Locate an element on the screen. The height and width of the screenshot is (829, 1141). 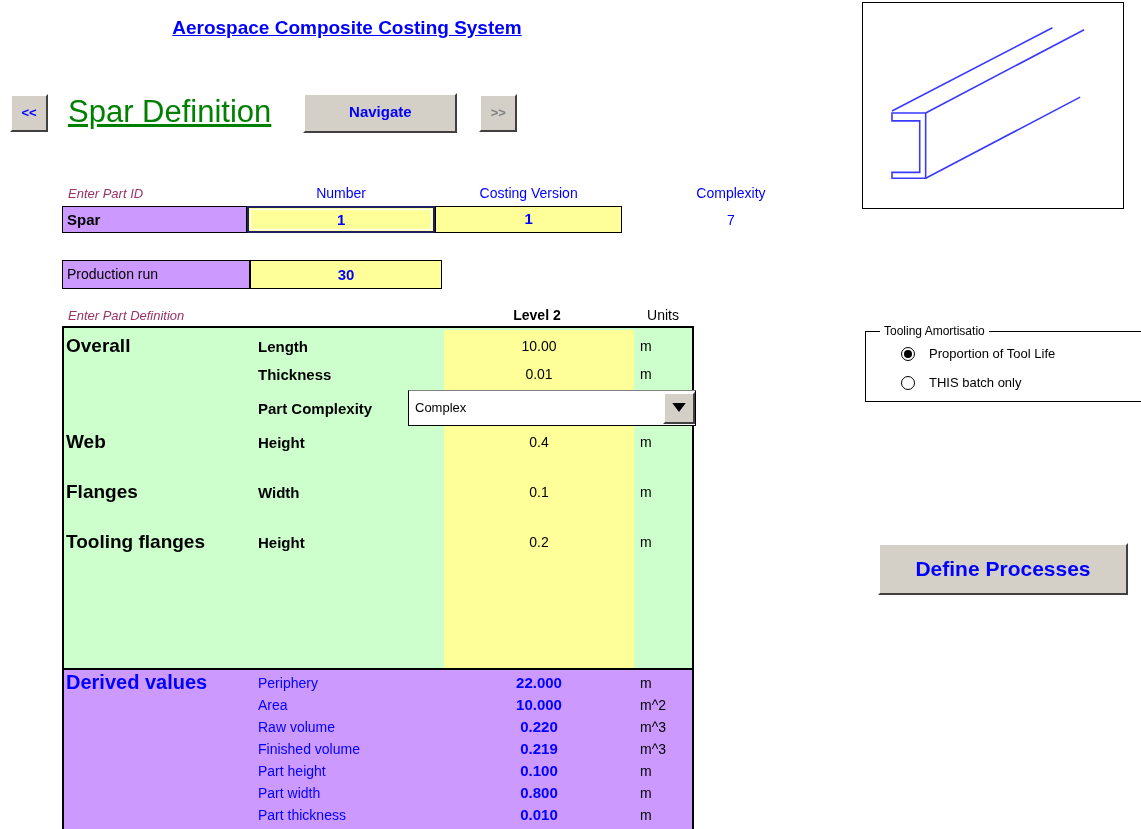
column-heading: Costing Version is located at coordinates (528, 193).